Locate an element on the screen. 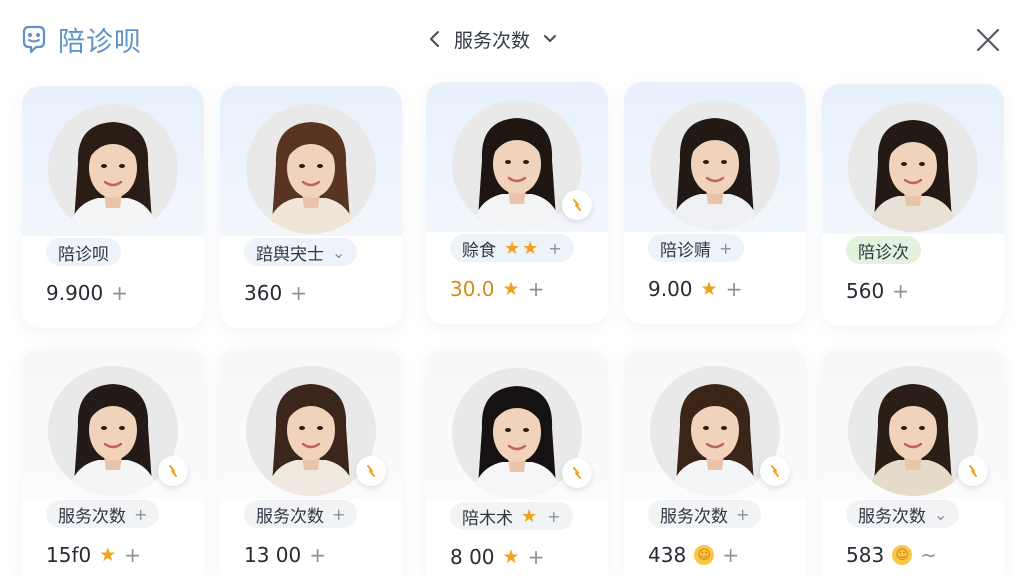 This screenshot has height=576, width=1024. service-count-value: 9.00 is located at coordinates (670, 289).